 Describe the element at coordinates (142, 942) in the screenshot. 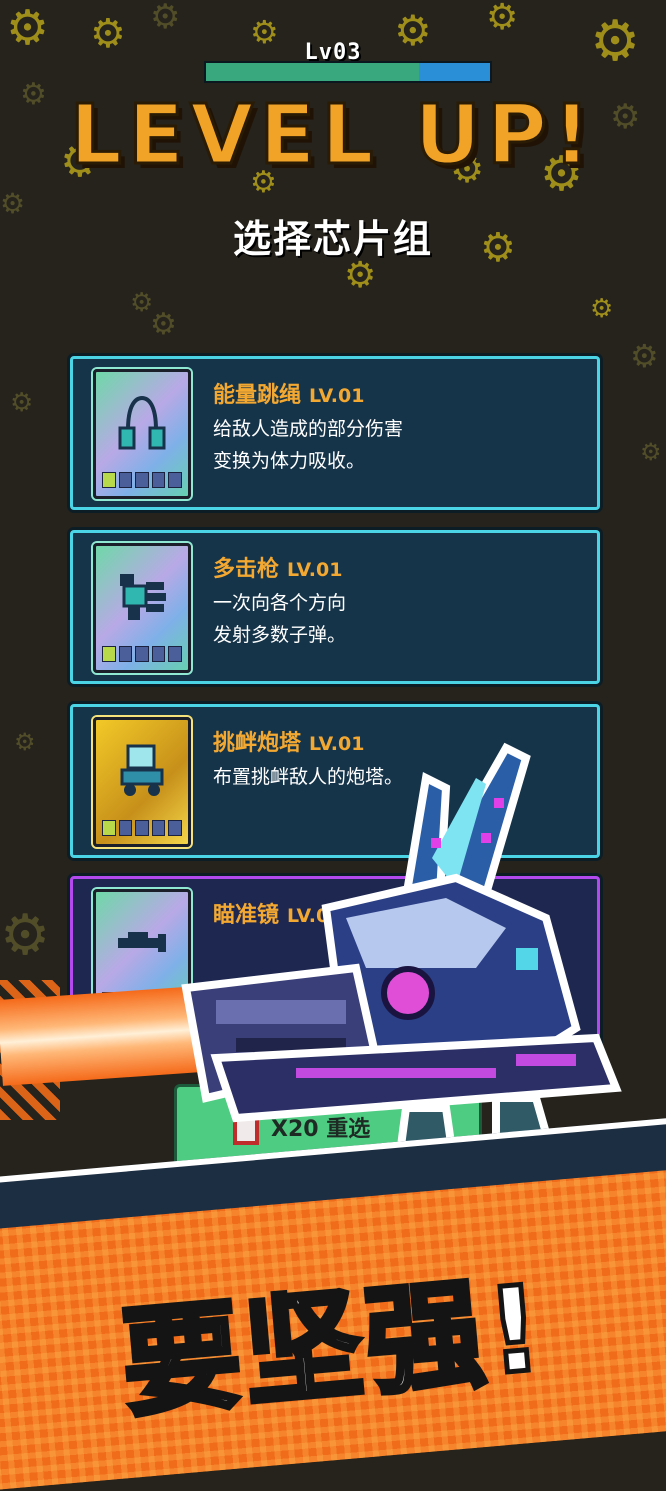

I see `scope-icon` at that location.